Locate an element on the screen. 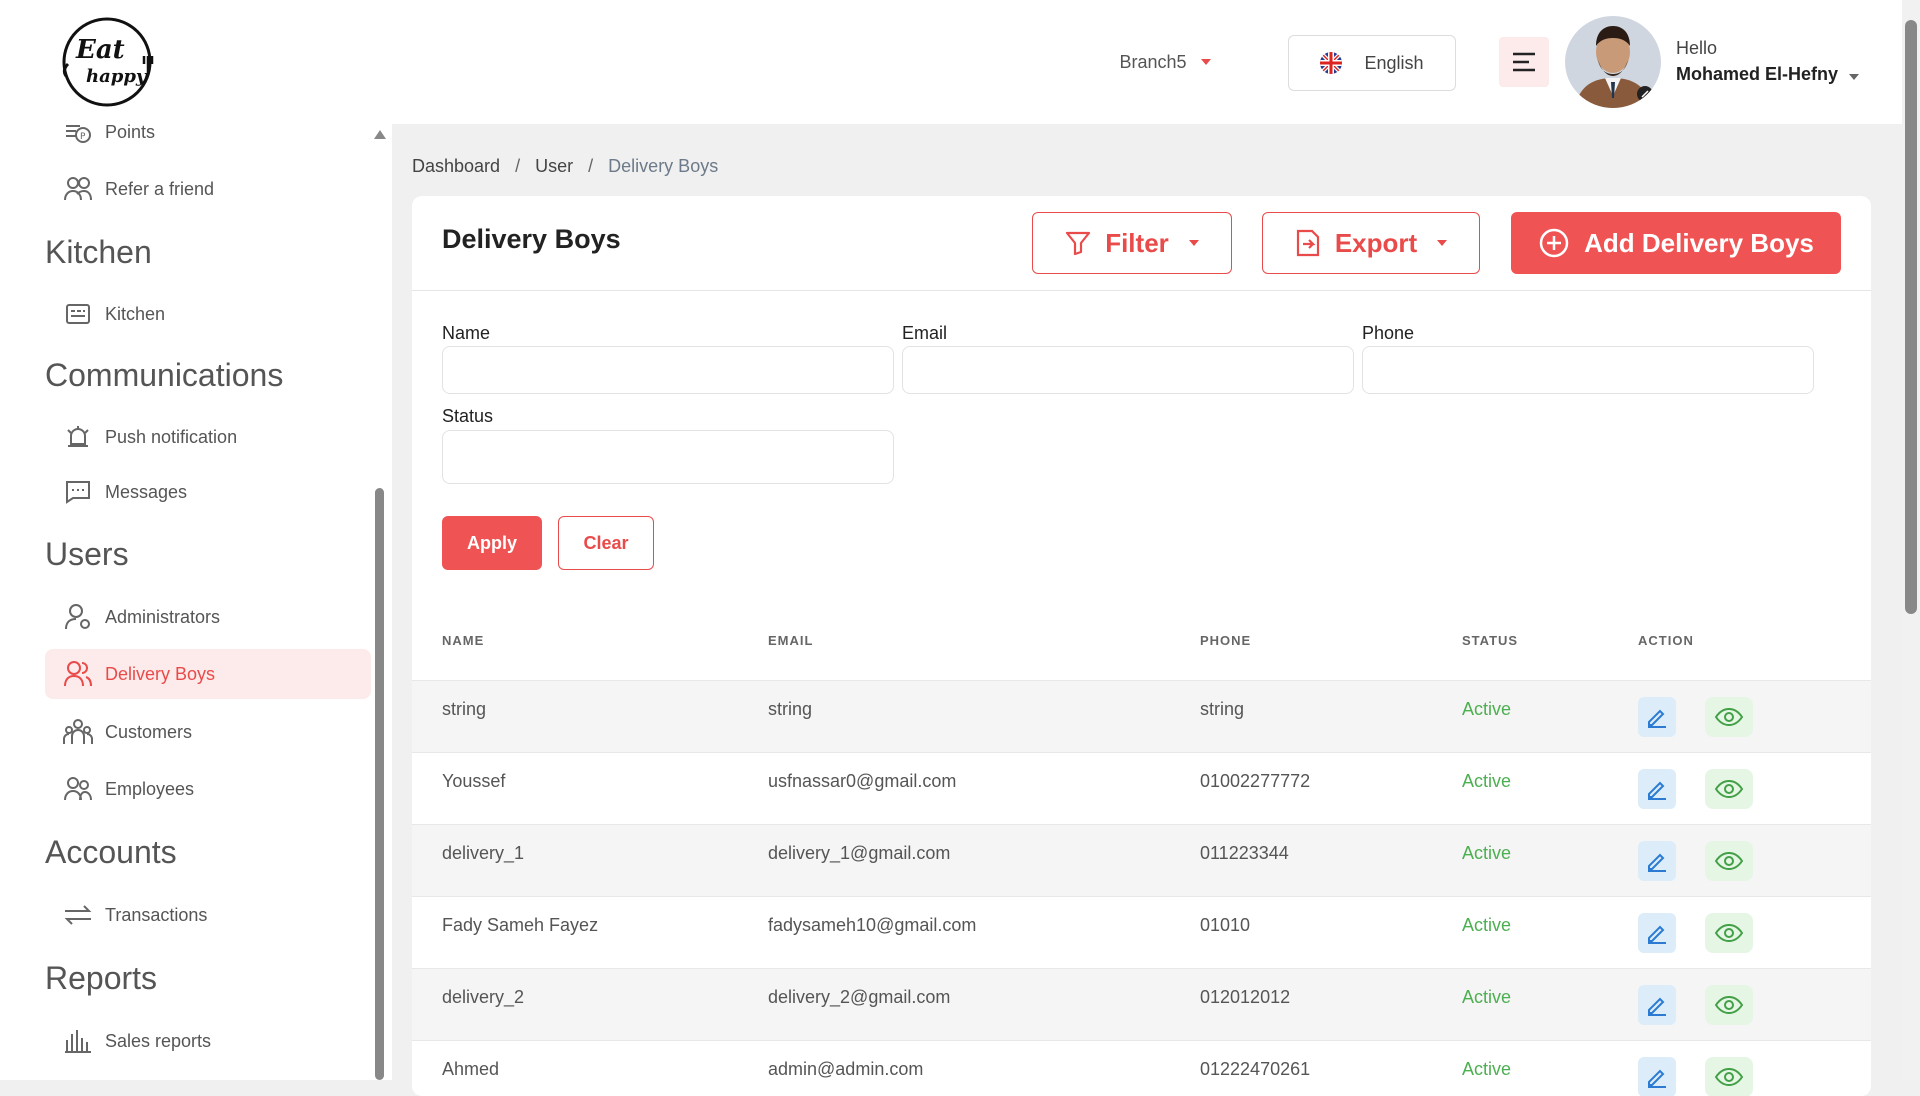 The height and width of the screenshot is (1096, 1920). menu-toggle-button is located at coordinates (1524, 62).